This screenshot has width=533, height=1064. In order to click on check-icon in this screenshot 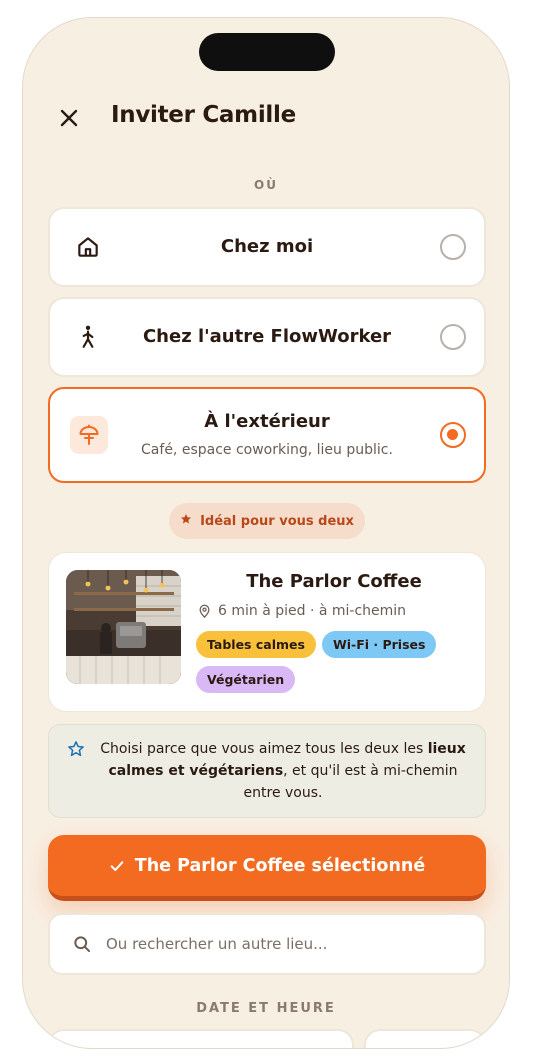, I will do `click(117, 865)`.